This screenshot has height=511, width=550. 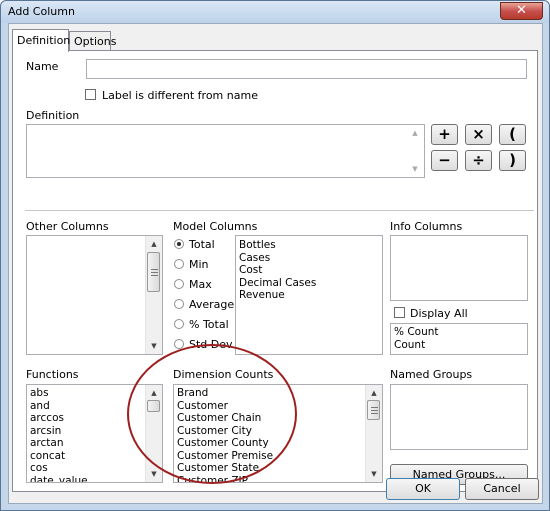 I want to click on divide-button: ÷, so click(x=478, y=160).